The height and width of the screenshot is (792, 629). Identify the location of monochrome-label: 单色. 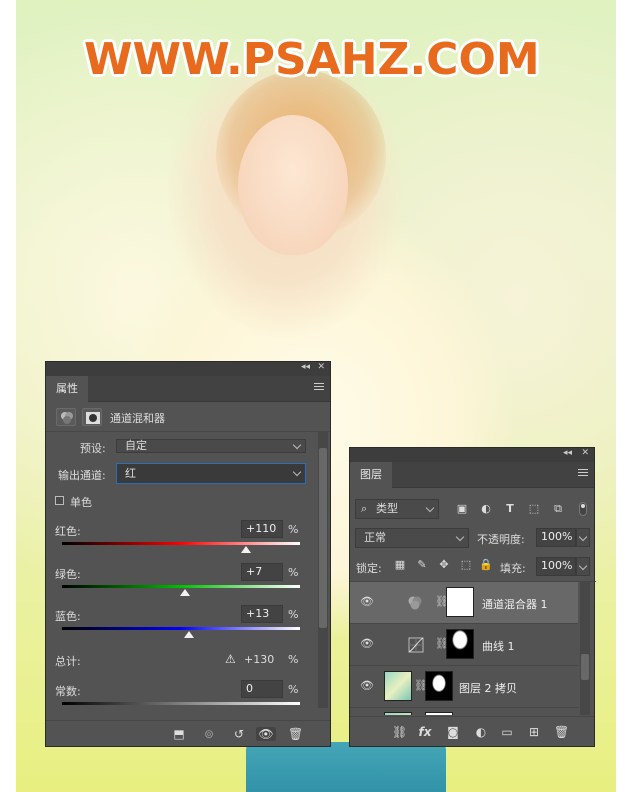
(81, 502).